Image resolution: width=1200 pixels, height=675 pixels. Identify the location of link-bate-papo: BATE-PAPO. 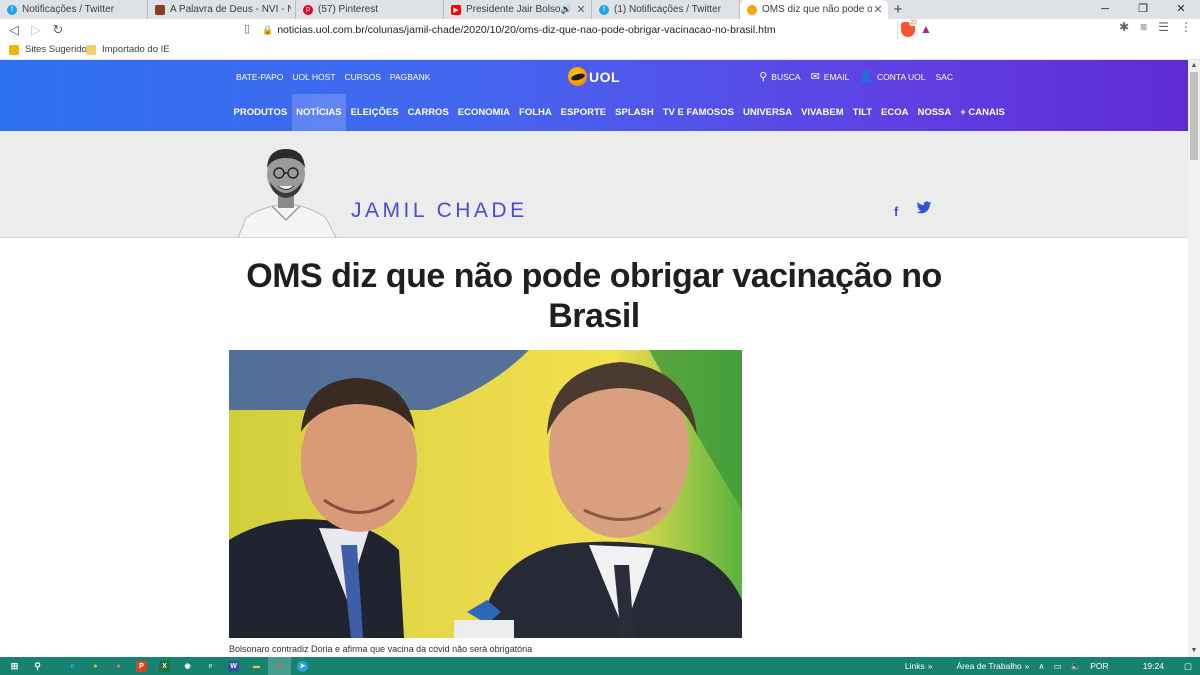
(259, 77).